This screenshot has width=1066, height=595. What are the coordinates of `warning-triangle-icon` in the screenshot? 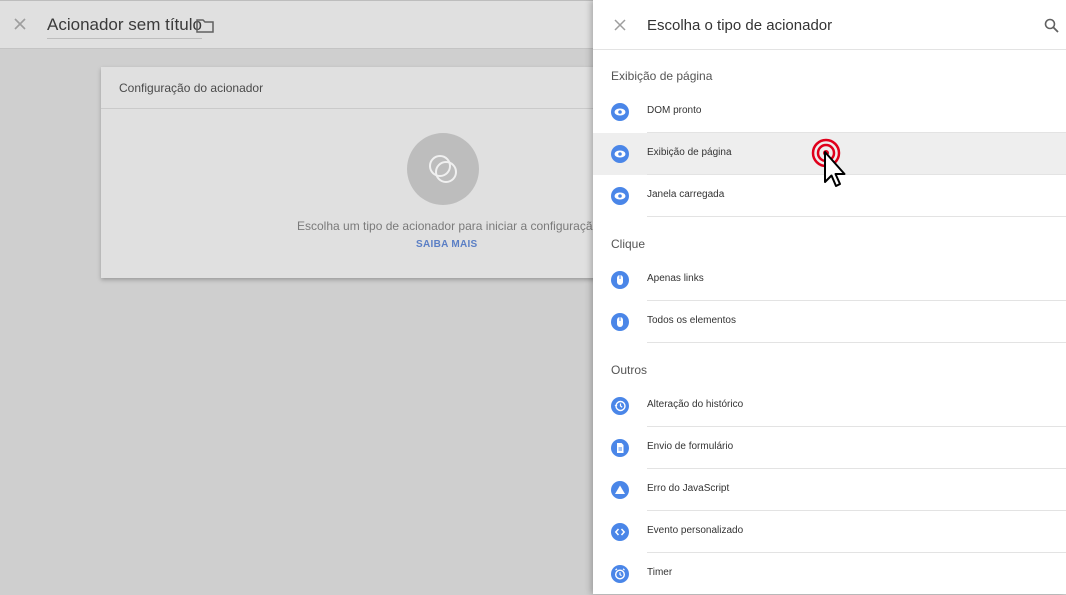 It's located at (620, 490).